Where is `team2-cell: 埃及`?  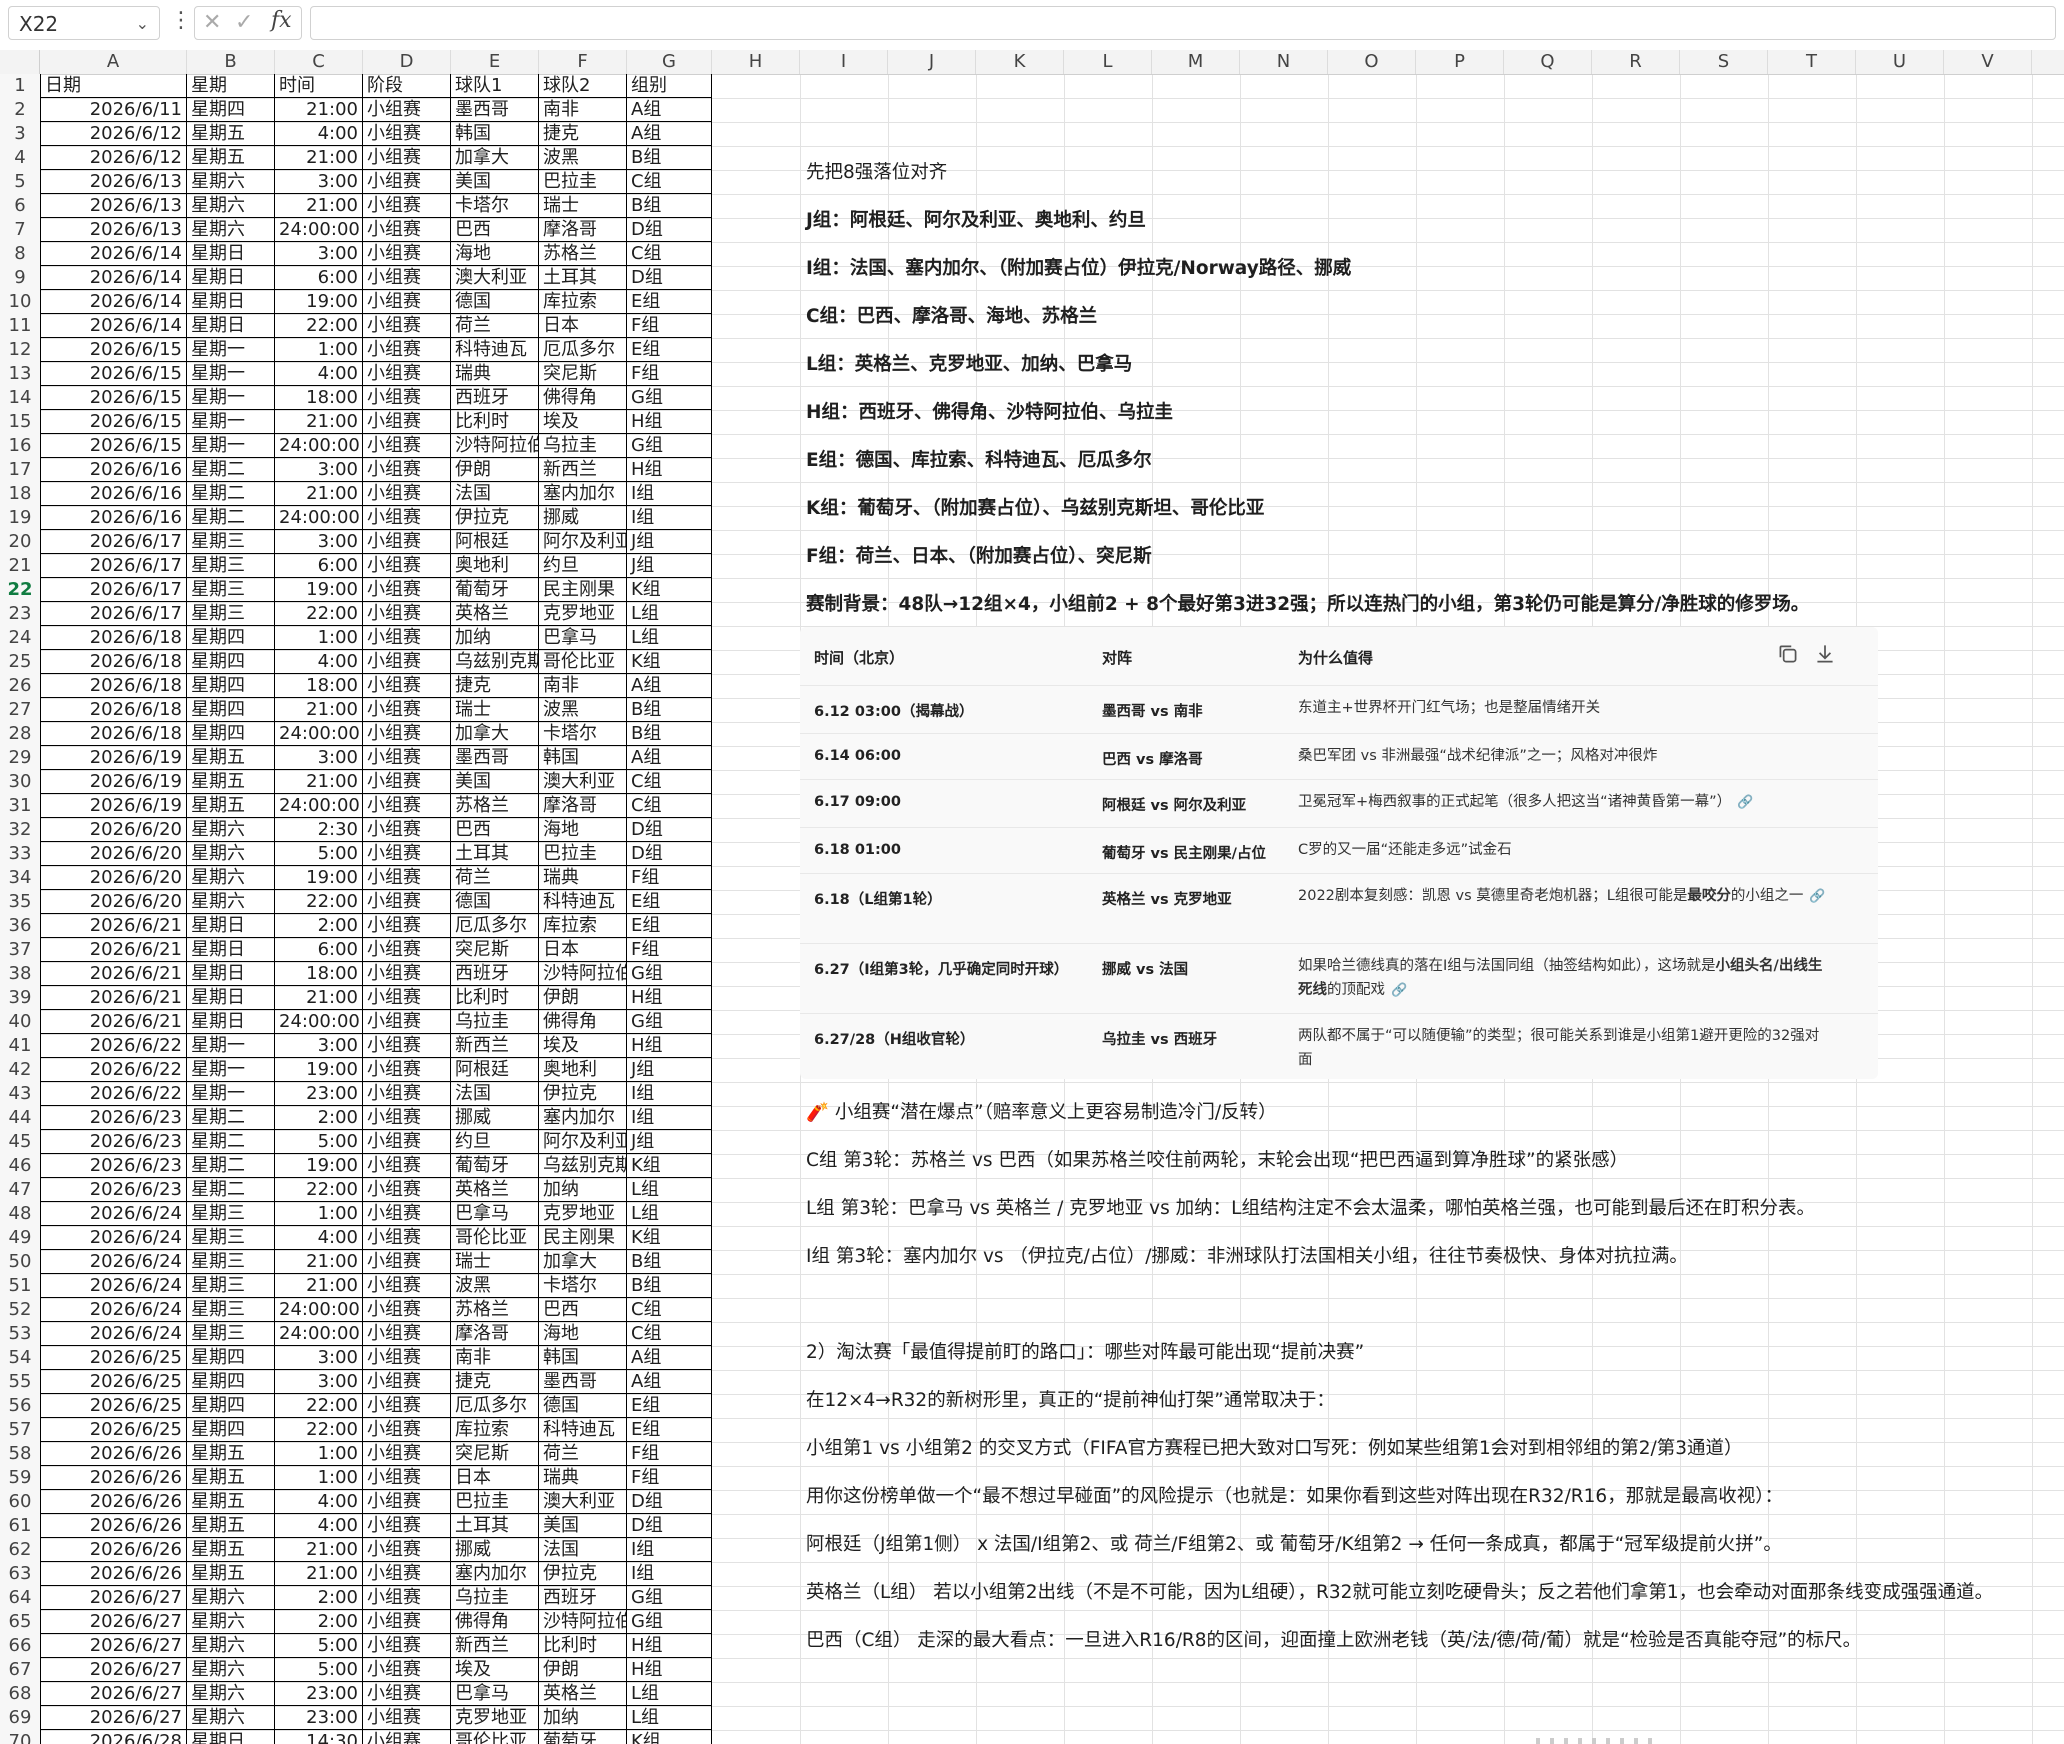 team2-cell: 埃及 is located at coordinates (583, 422).